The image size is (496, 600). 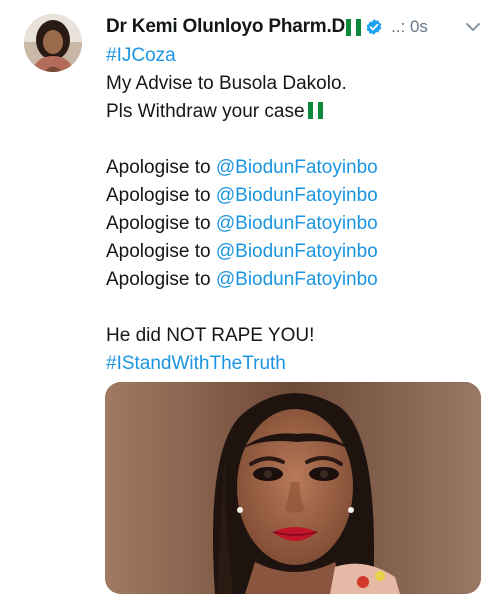 I want to click on chevron-down-icon, so click(x=473, y=27).